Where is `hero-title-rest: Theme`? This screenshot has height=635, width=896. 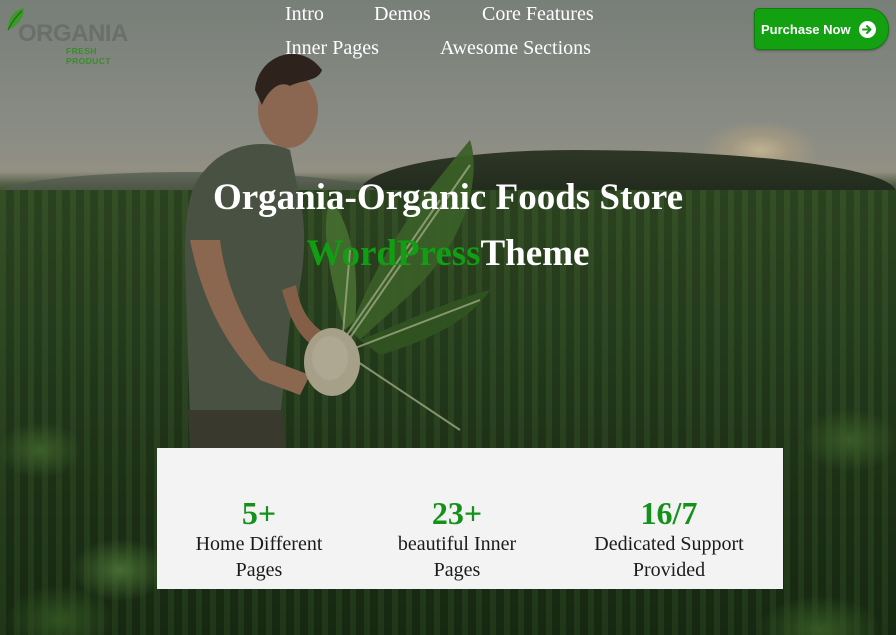 hero-title-rest: Theme is located at coordinates (535, 253).